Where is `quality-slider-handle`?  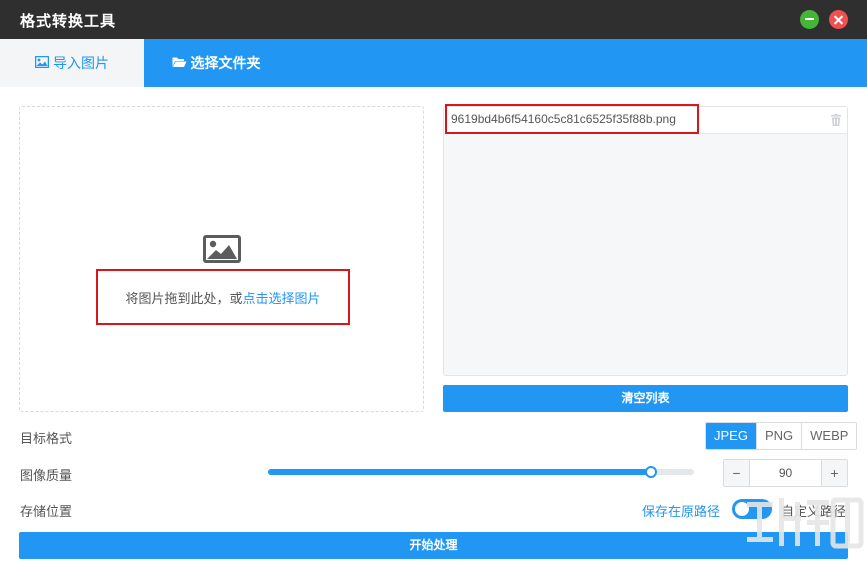 quality-slider-handle is located at coordinates (651, 472).